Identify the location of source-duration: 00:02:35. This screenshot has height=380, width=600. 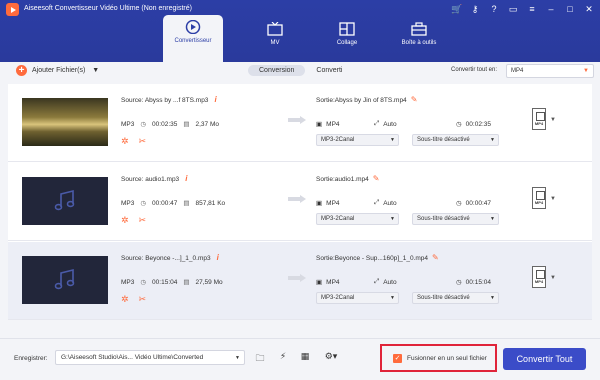
(165, 124).